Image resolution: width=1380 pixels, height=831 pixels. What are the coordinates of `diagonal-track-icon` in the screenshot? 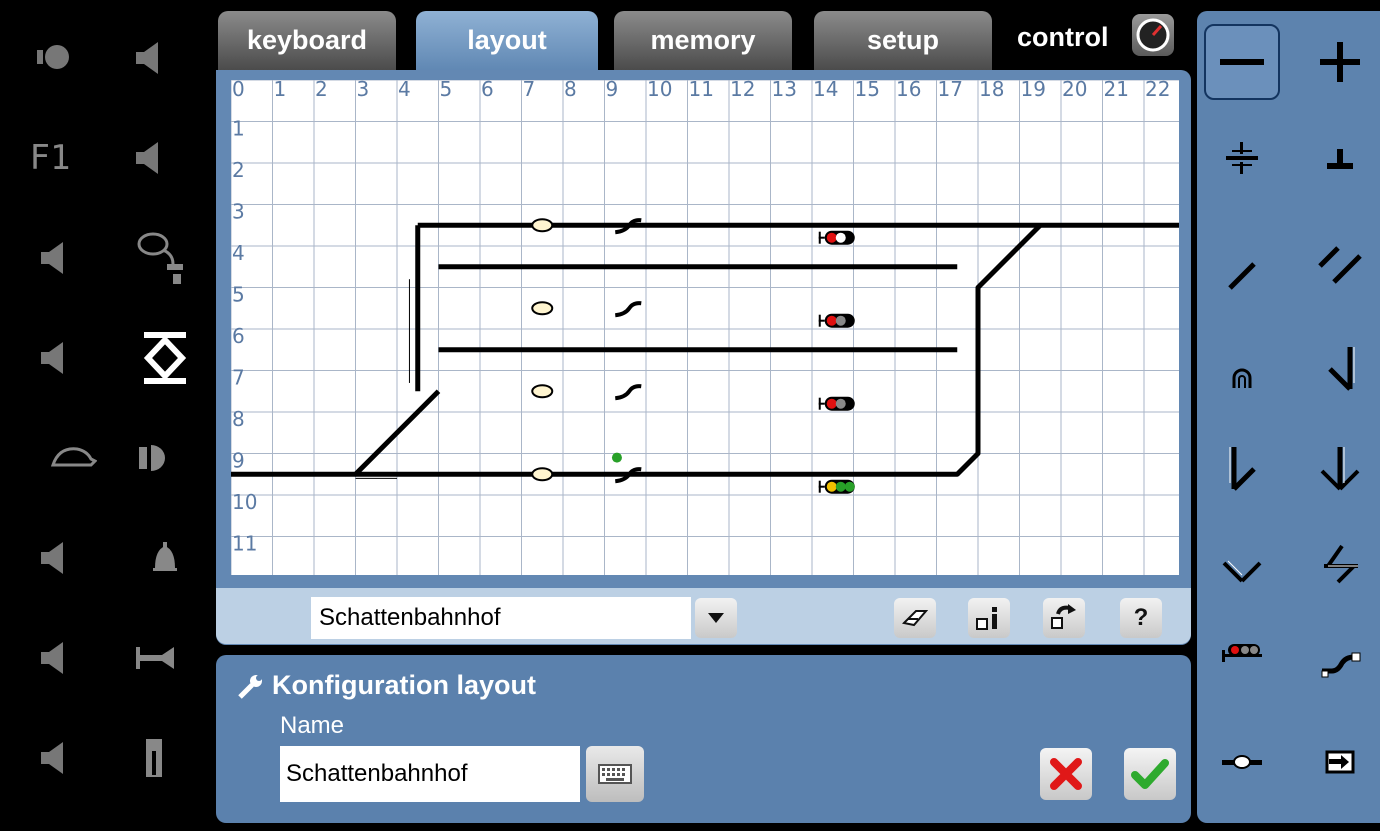 It's located at (1242, 276).